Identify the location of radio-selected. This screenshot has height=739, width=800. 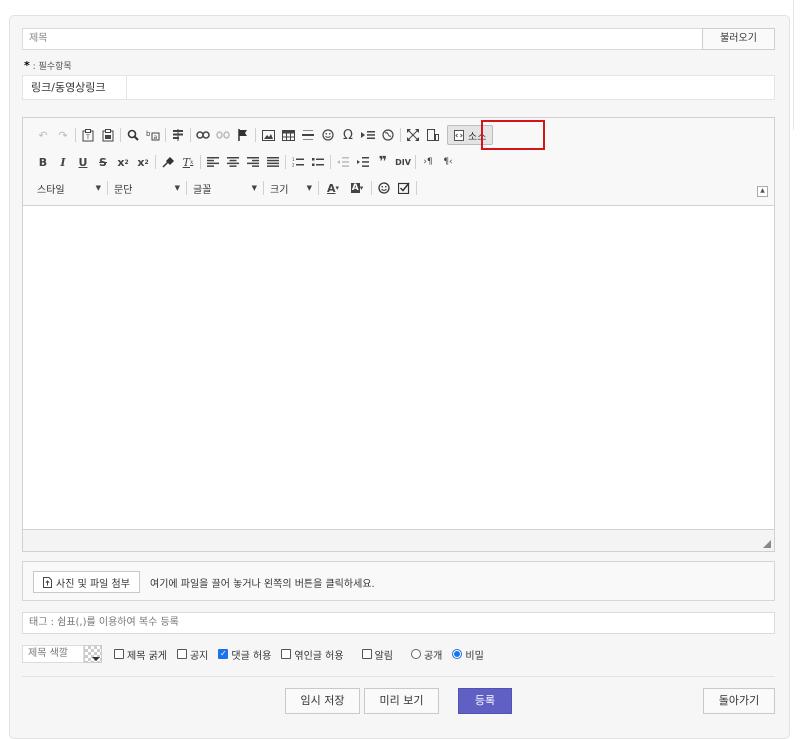
(457, 654).